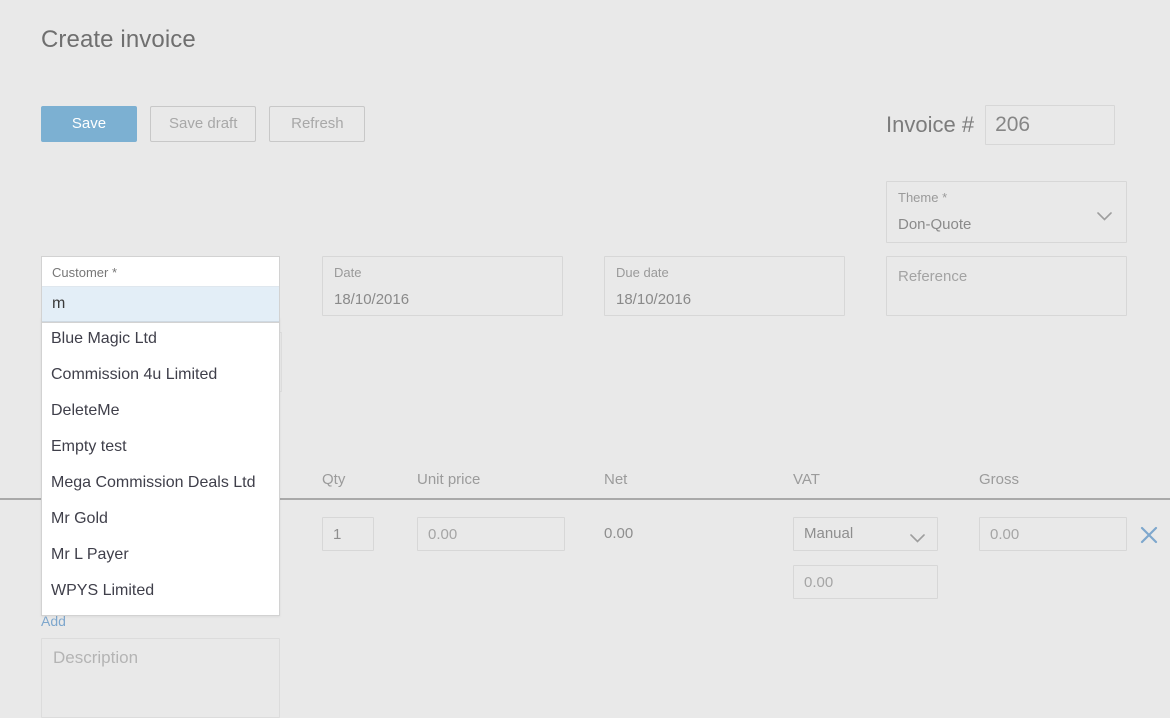 This screenshot has width=1170, height=718. I want to click on date-field: Date 18/10/2016, so click(442, 286).